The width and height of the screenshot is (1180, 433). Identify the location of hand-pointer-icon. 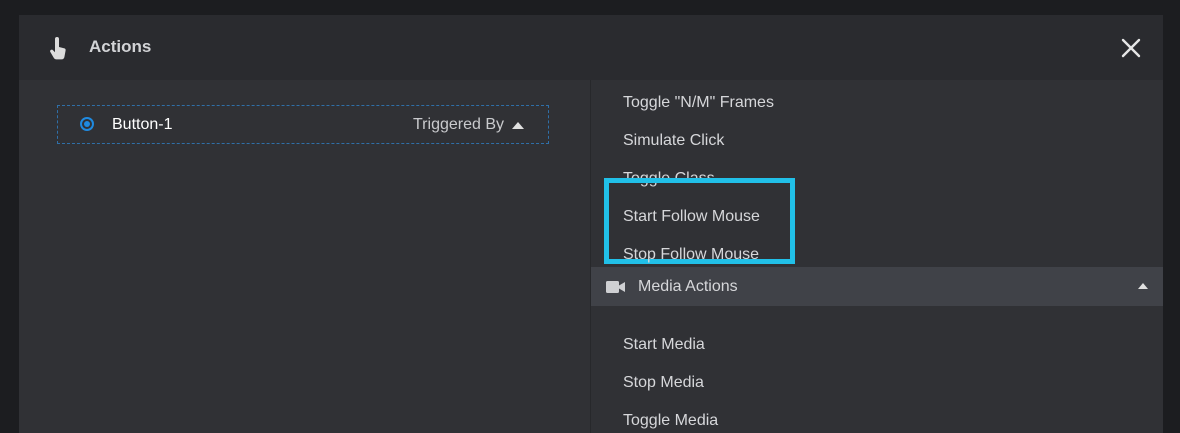
(58, 48).